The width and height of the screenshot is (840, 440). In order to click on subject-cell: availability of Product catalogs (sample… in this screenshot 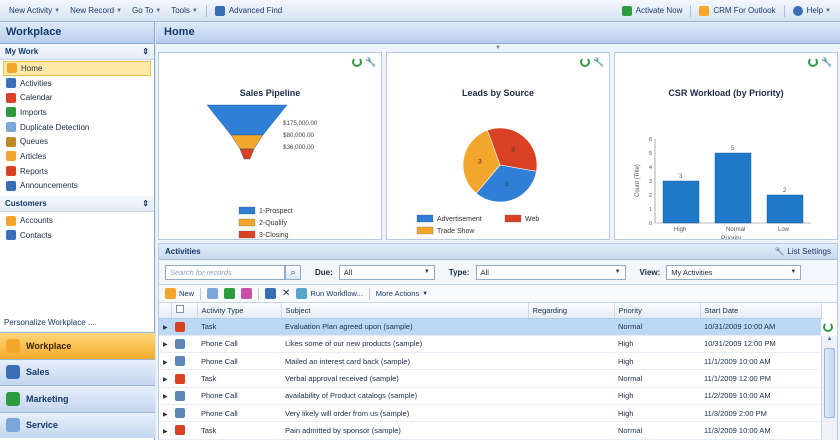, I will do `click(404, 396)`.